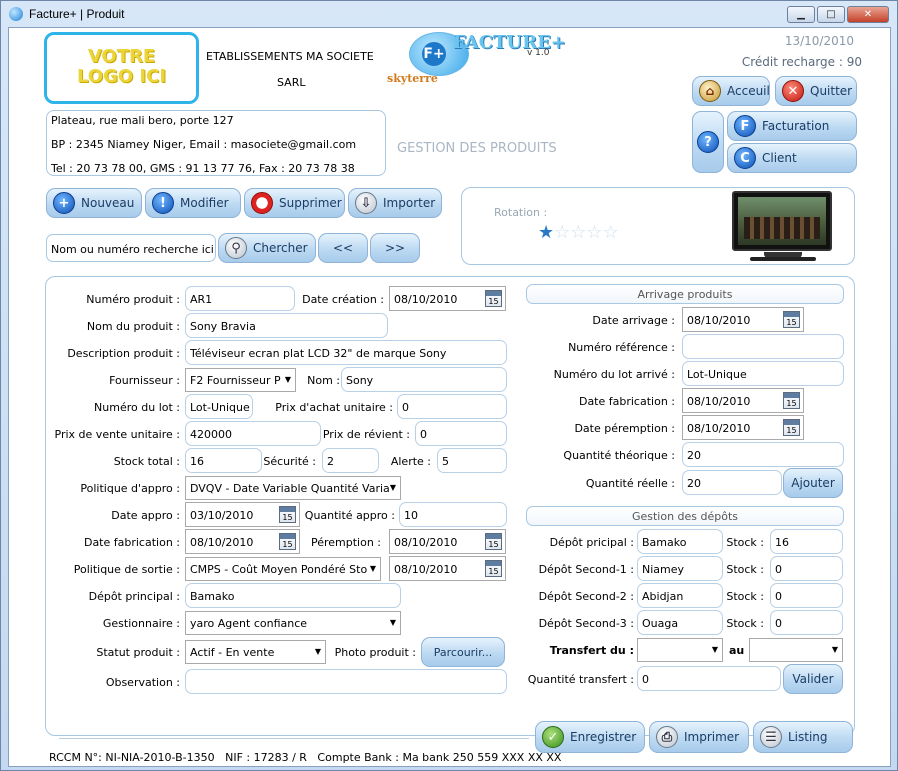 The height and width of the screenshot is (771, 898). What do you see at coordinates (763, 373) in the screenshot?
I see `arrivage-lot-field: Lot-Unique` at bounding box center [763, 373].